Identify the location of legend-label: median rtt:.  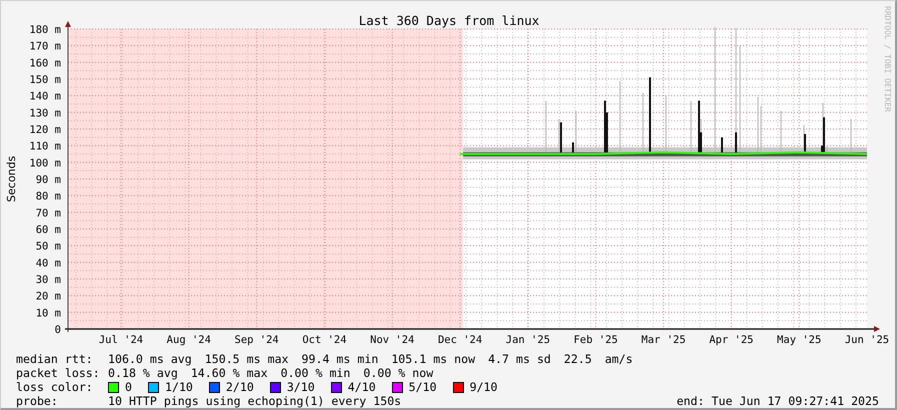
(55, 359).